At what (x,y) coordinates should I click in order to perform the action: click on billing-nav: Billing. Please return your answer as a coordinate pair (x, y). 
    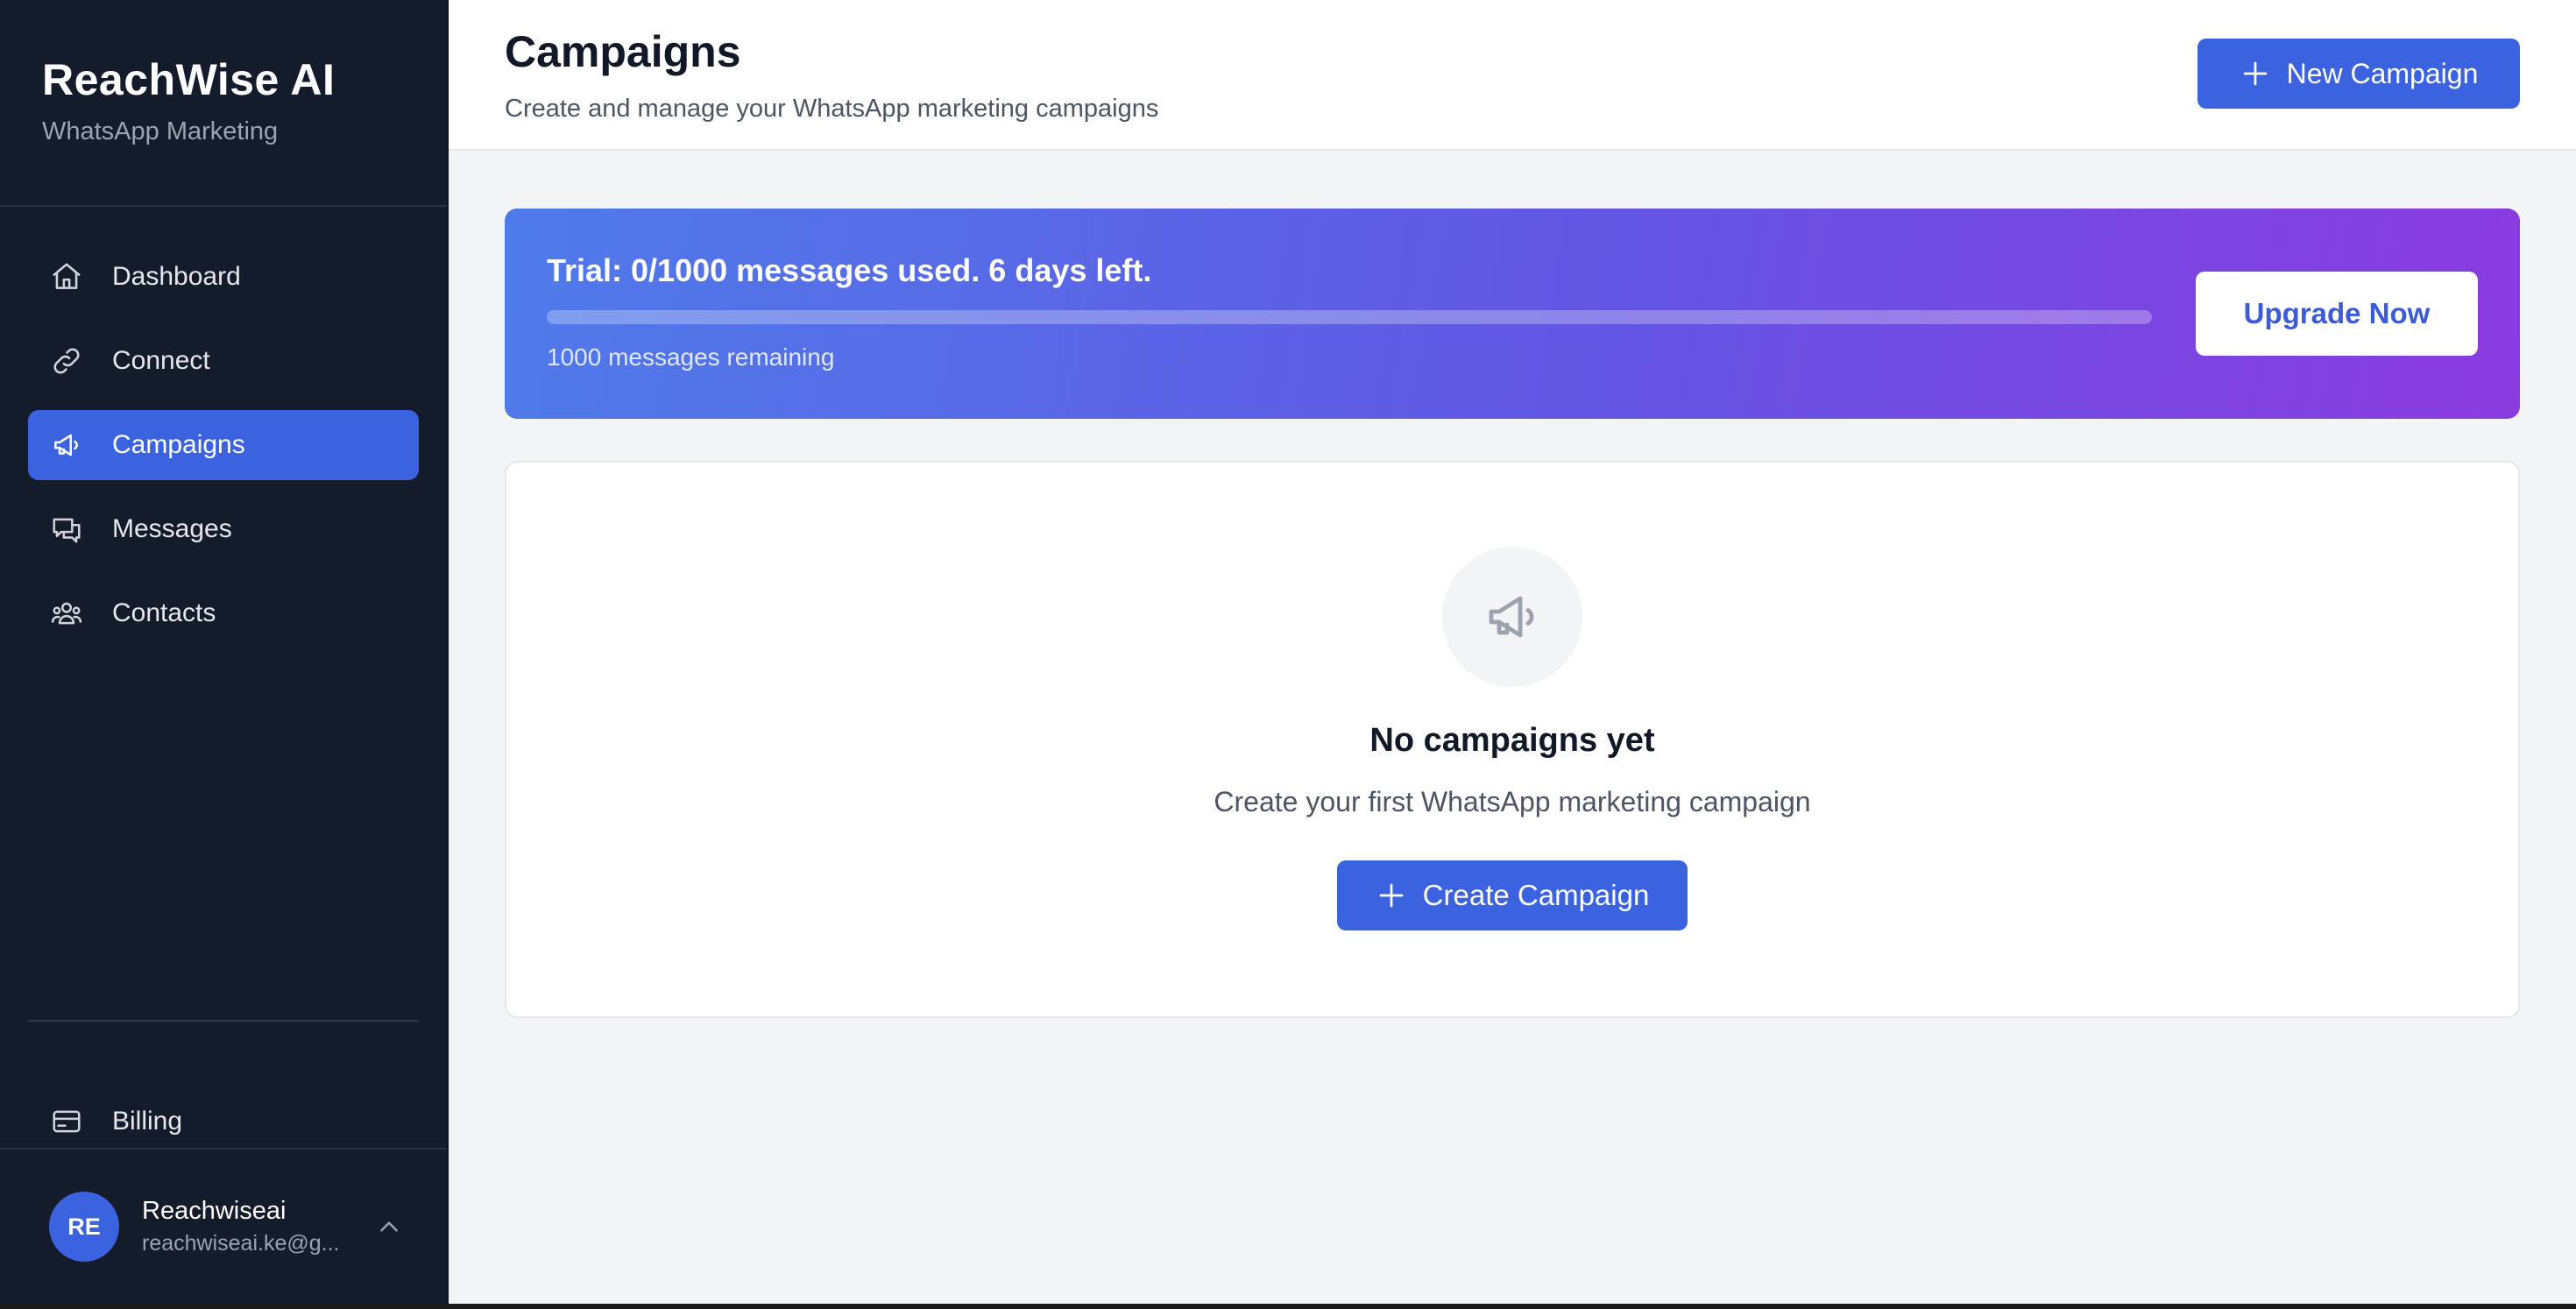
    Looking at the image, I should click on (223, 1104).